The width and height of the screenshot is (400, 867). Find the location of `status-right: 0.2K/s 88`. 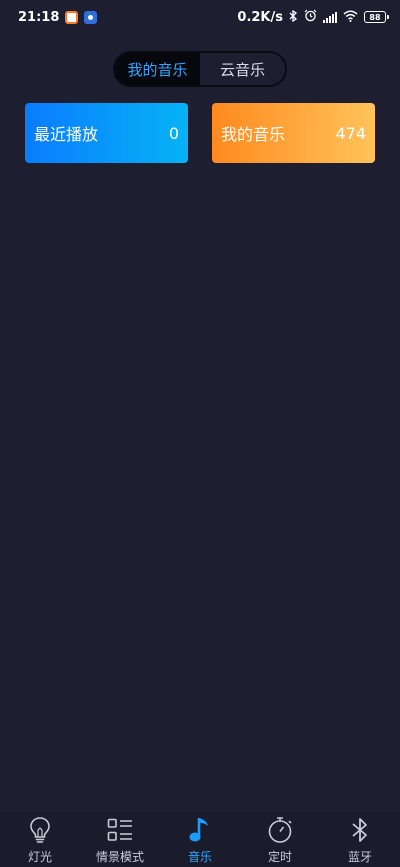

status-right: 0.2K/s 88 is located at coordinates (313, 17).